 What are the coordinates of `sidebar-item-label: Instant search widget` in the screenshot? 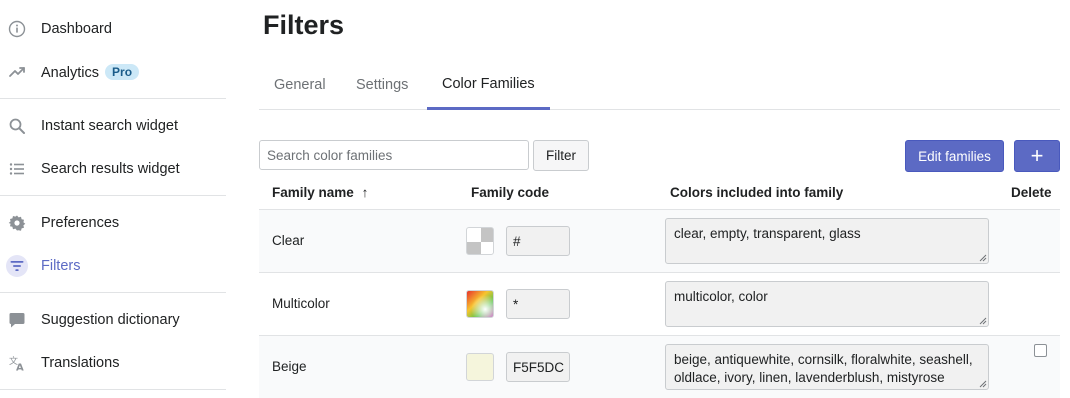 It's located at (110, 126).